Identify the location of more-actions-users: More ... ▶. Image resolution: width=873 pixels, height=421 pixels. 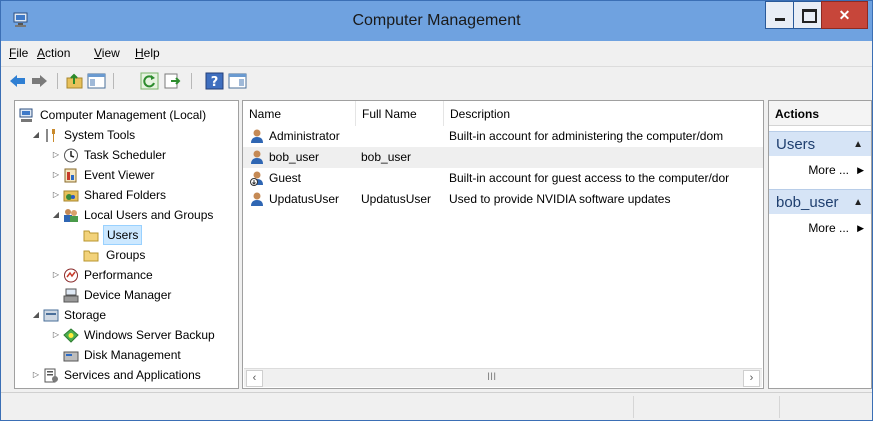
(820, 170).